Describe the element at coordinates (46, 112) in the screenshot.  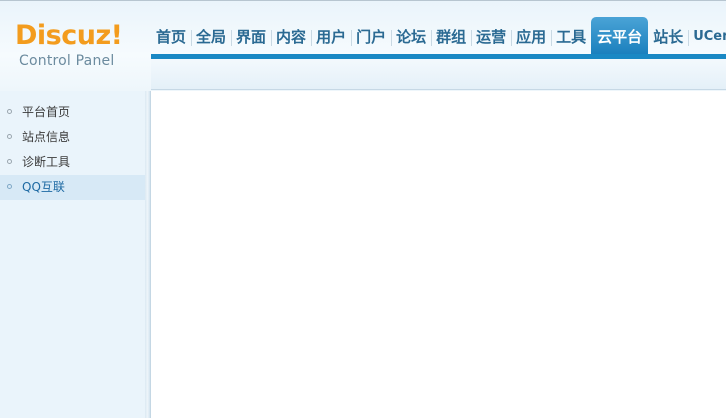
I see `sidebar-item-label: 平台首页` at that location.